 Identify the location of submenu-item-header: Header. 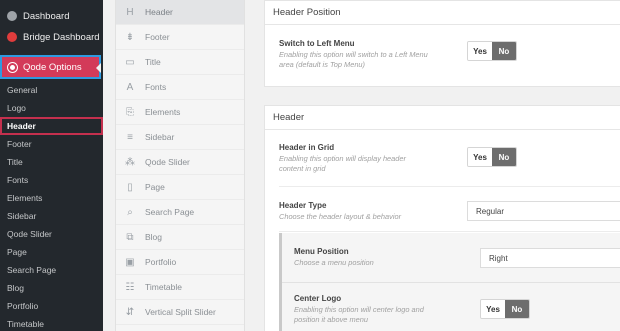
(51, 126).